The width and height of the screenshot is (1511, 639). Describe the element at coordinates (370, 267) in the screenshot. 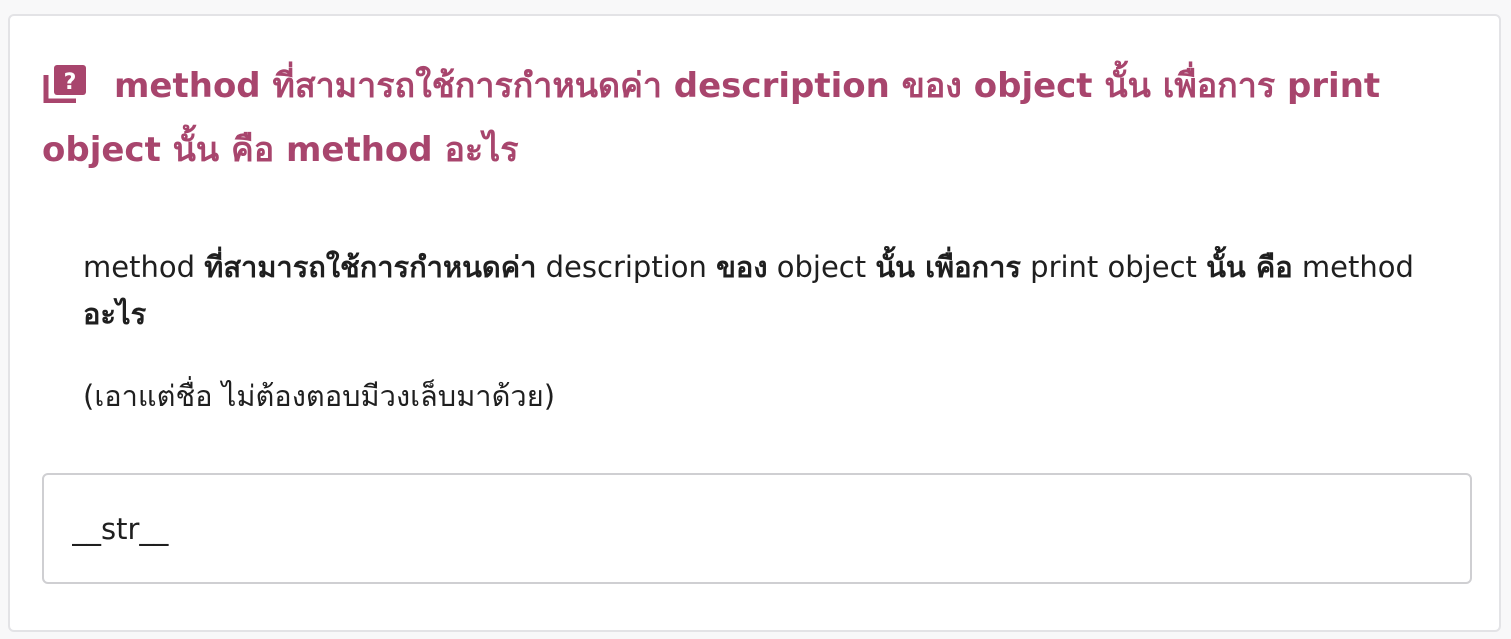

I see `prompt-segment: ที่สามารถใช้การกำหนดค่า` at that location.